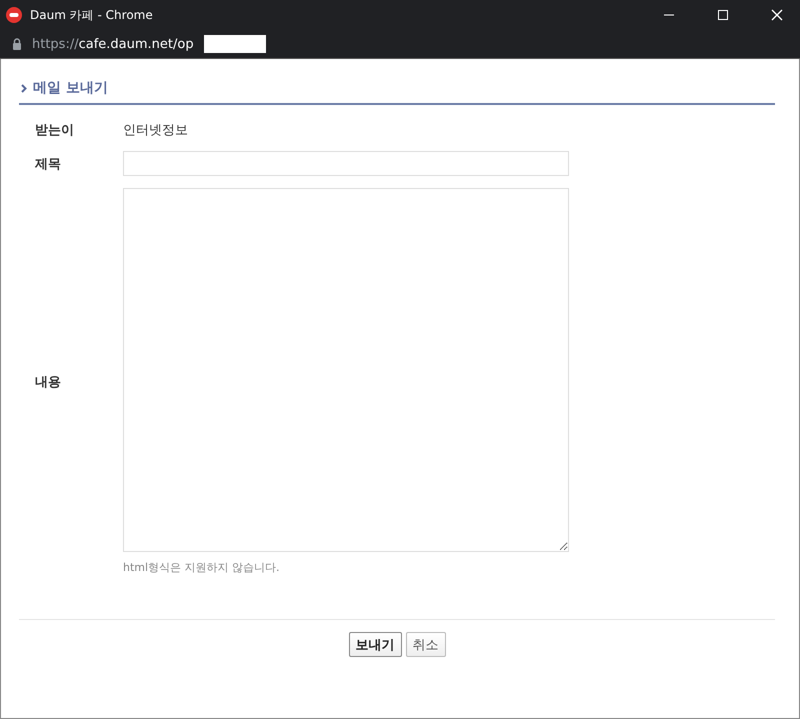 This screenshot has width=800, height=719. I want to click on lock-icon, so click(17, 44).